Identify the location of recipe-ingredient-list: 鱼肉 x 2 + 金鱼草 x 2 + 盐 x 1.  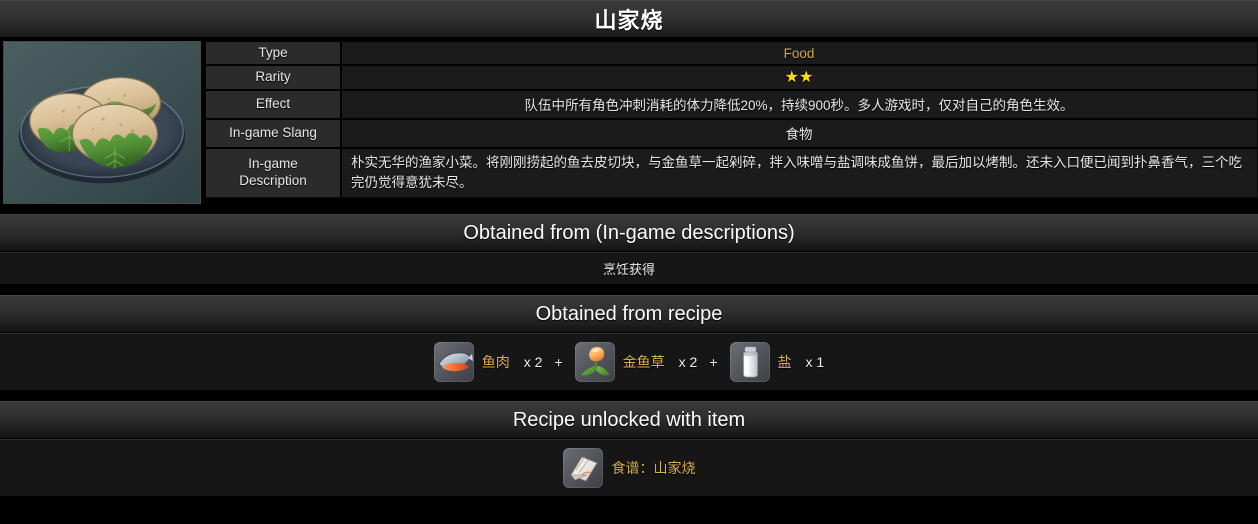
(629, 362).